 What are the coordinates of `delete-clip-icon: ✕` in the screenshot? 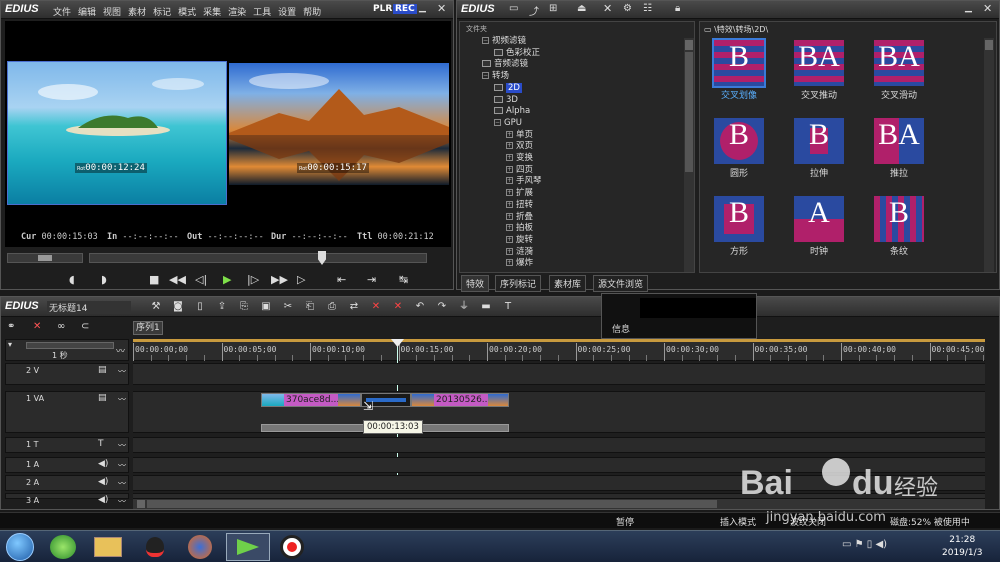 It's located at (376, 307).